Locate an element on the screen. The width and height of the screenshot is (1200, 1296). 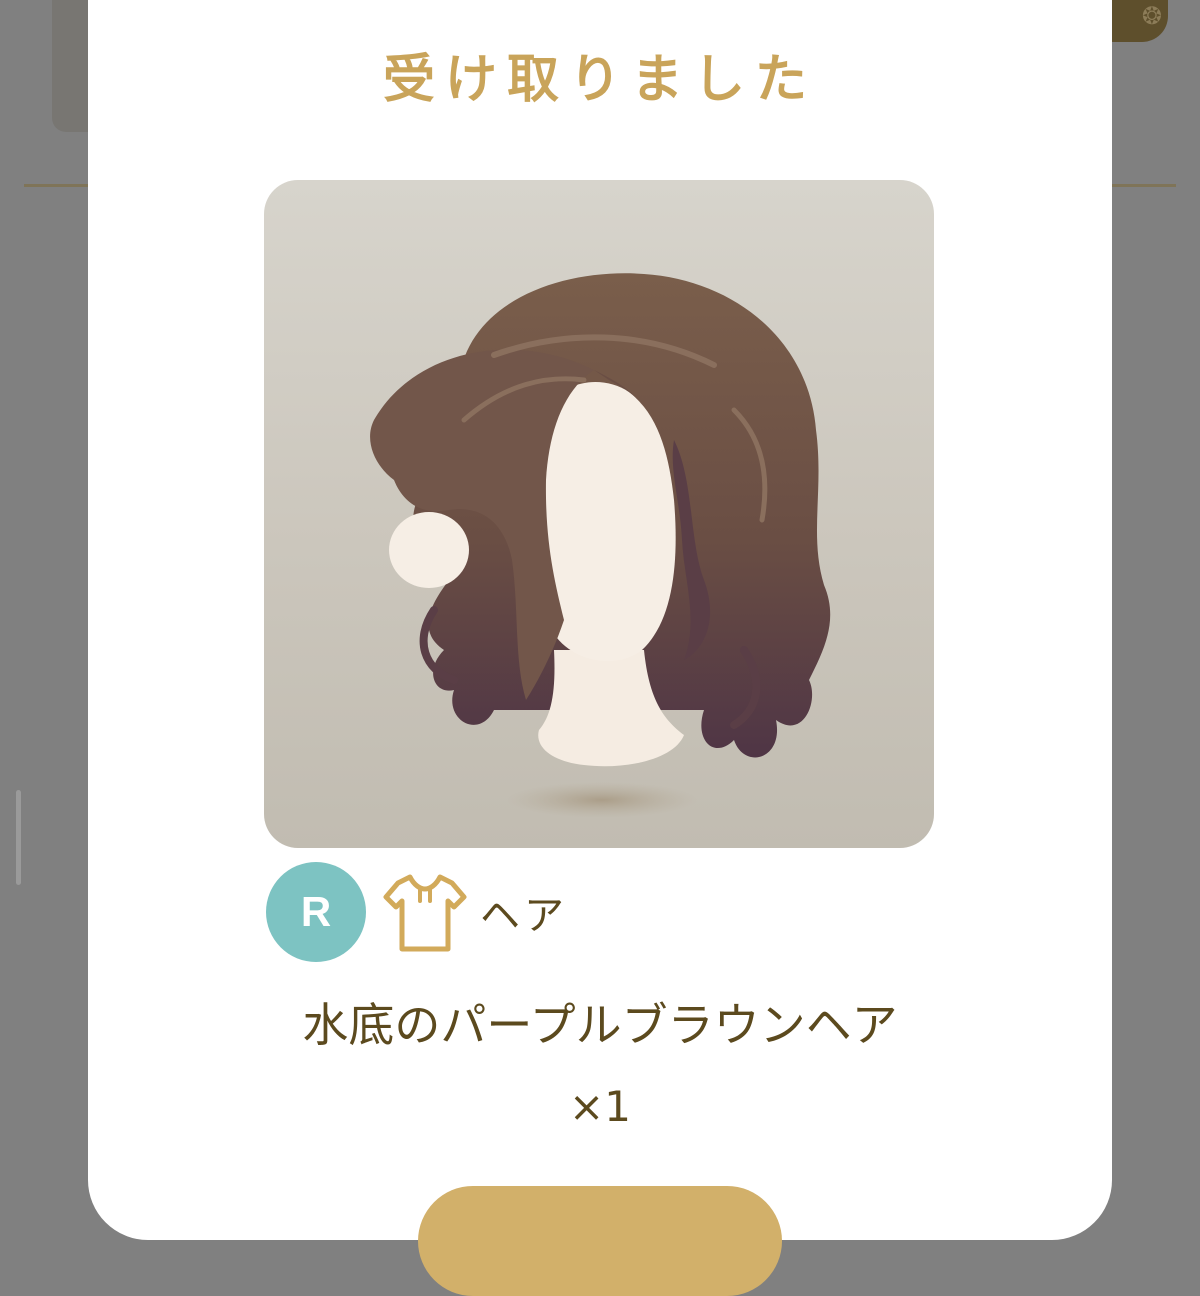
item-meta-row: R ヘア is located at coordinates (417, 912).